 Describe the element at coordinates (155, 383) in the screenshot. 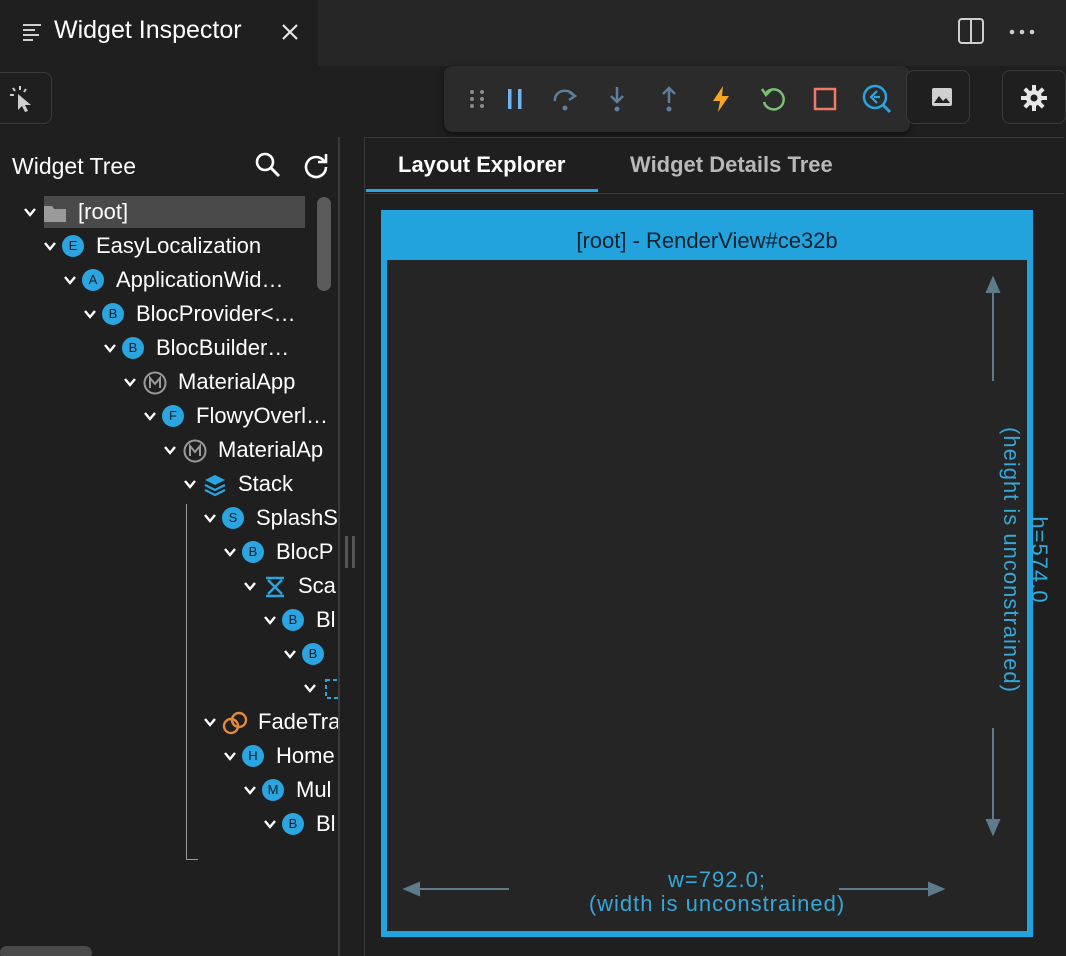

I see `material-app-icon` at that location.